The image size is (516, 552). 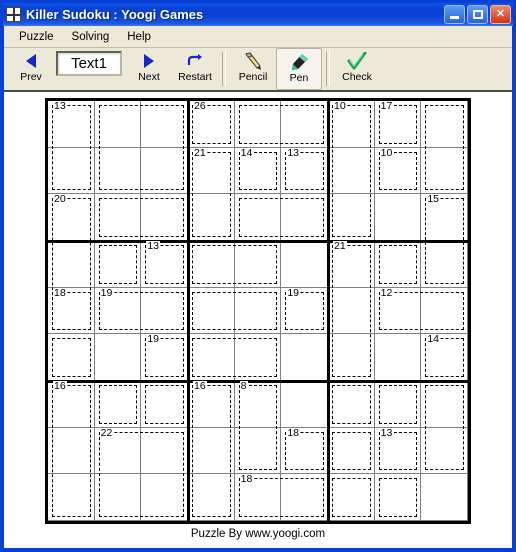 What do you see at coordinates (91, 37) in the screenshot?
I see `menu-item-solving: Solving` at bounding box center [91, 37].